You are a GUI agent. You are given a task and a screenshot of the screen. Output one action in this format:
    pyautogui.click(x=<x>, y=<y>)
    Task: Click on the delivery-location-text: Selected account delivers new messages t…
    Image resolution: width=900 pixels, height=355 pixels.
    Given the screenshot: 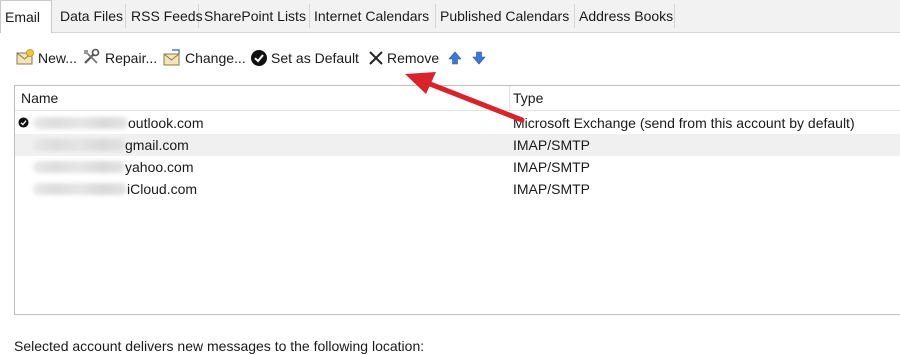 What is the action you would take?
    pyautogui.click(x=219, y=346)
    